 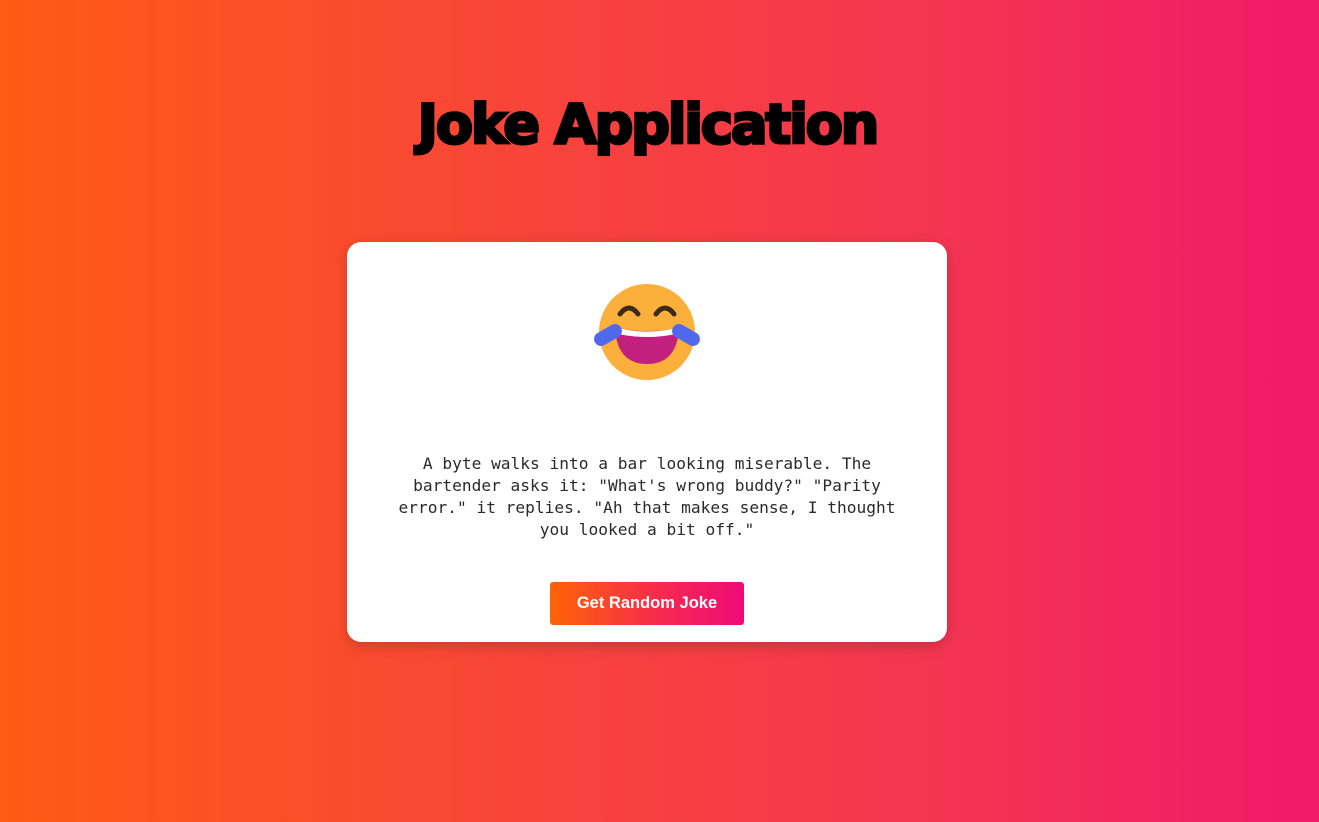 What do you see at coordinates (647, 332) in the screenshot?
I see `face-with-tears-of-joy-icon` at bounding box center [647, 332].